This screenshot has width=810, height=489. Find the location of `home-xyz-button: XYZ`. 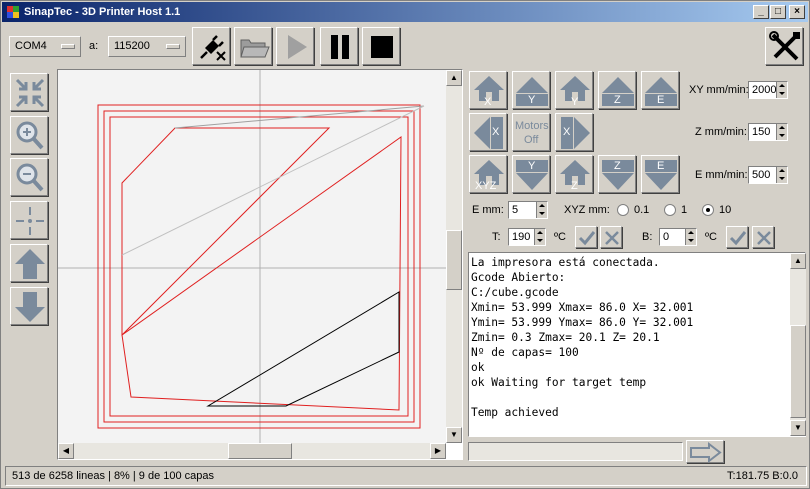

home-xyz-button: XYZ is located at coordinates (488, 174).